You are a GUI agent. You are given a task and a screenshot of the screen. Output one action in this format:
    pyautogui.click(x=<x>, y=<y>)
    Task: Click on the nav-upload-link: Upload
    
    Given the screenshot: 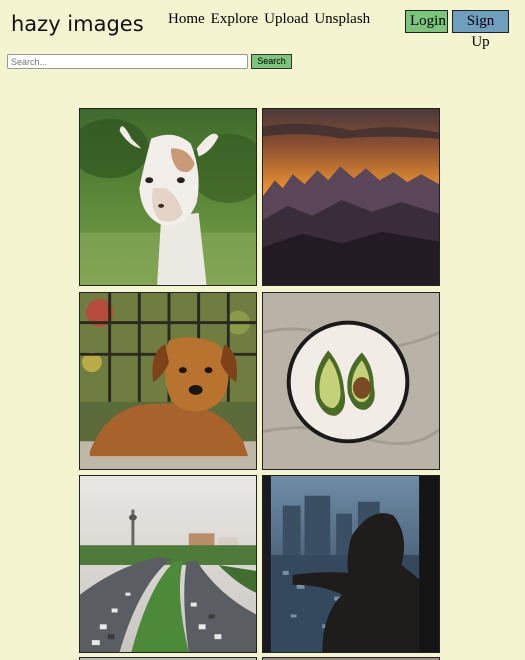 What is the action you would take?
    pyautogui.click(x=286, y=19)
    